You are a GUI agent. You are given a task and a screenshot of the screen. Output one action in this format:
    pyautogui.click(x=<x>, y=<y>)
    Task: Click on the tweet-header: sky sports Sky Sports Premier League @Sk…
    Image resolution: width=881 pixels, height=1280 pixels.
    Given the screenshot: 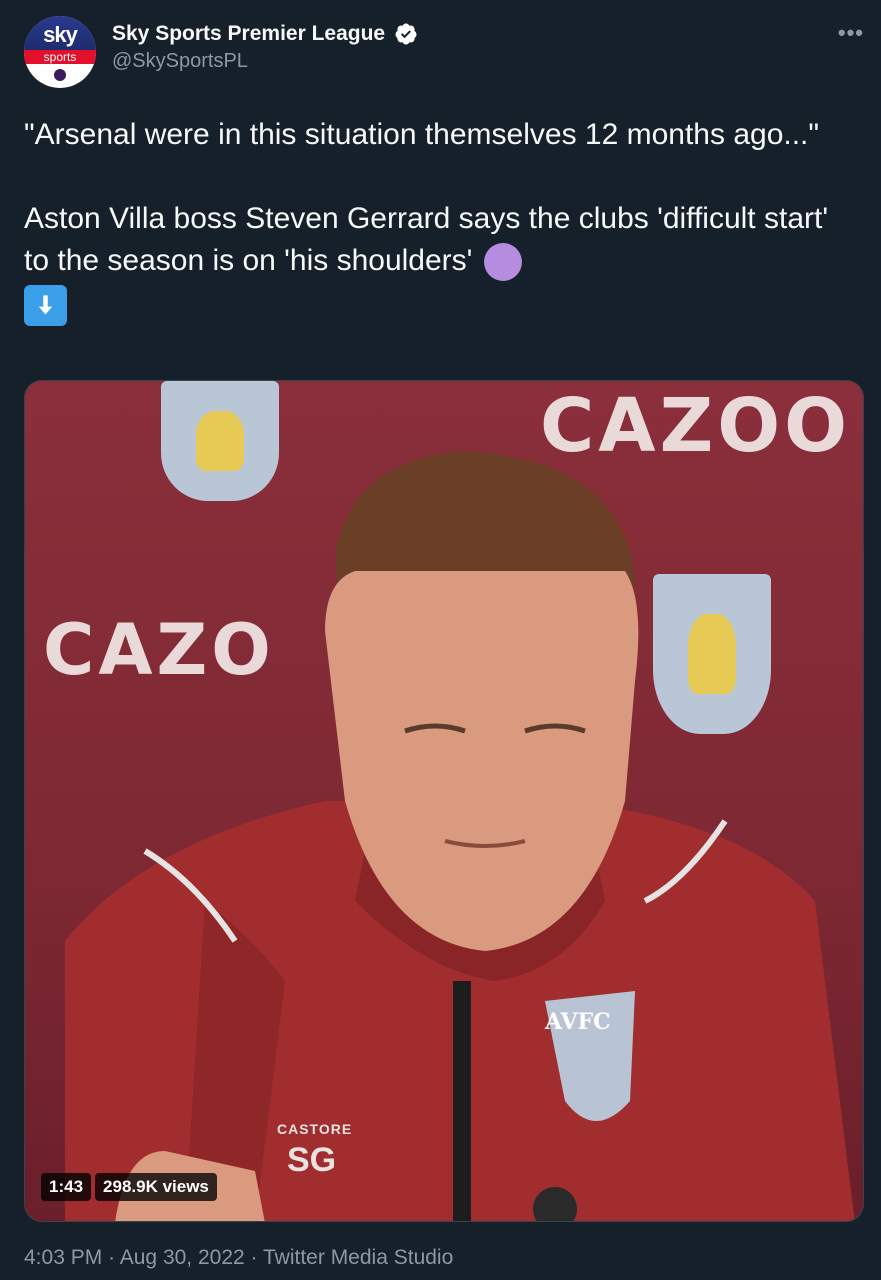 What is the action you would take?
    pyautogui.click(x=444, y=54)
    